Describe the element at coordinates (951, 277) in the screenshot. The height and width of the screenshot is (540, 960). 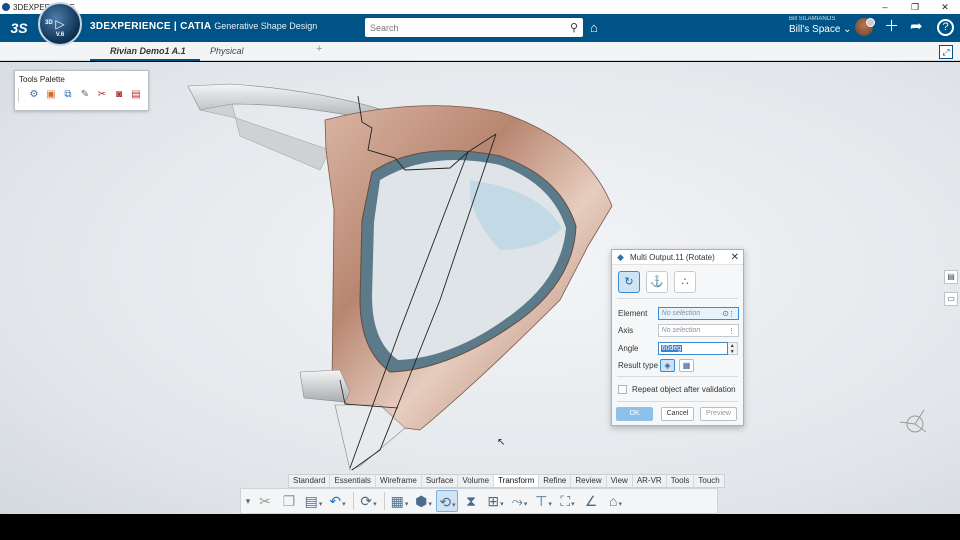
I see `side-panel-icon: ▤` at that location.